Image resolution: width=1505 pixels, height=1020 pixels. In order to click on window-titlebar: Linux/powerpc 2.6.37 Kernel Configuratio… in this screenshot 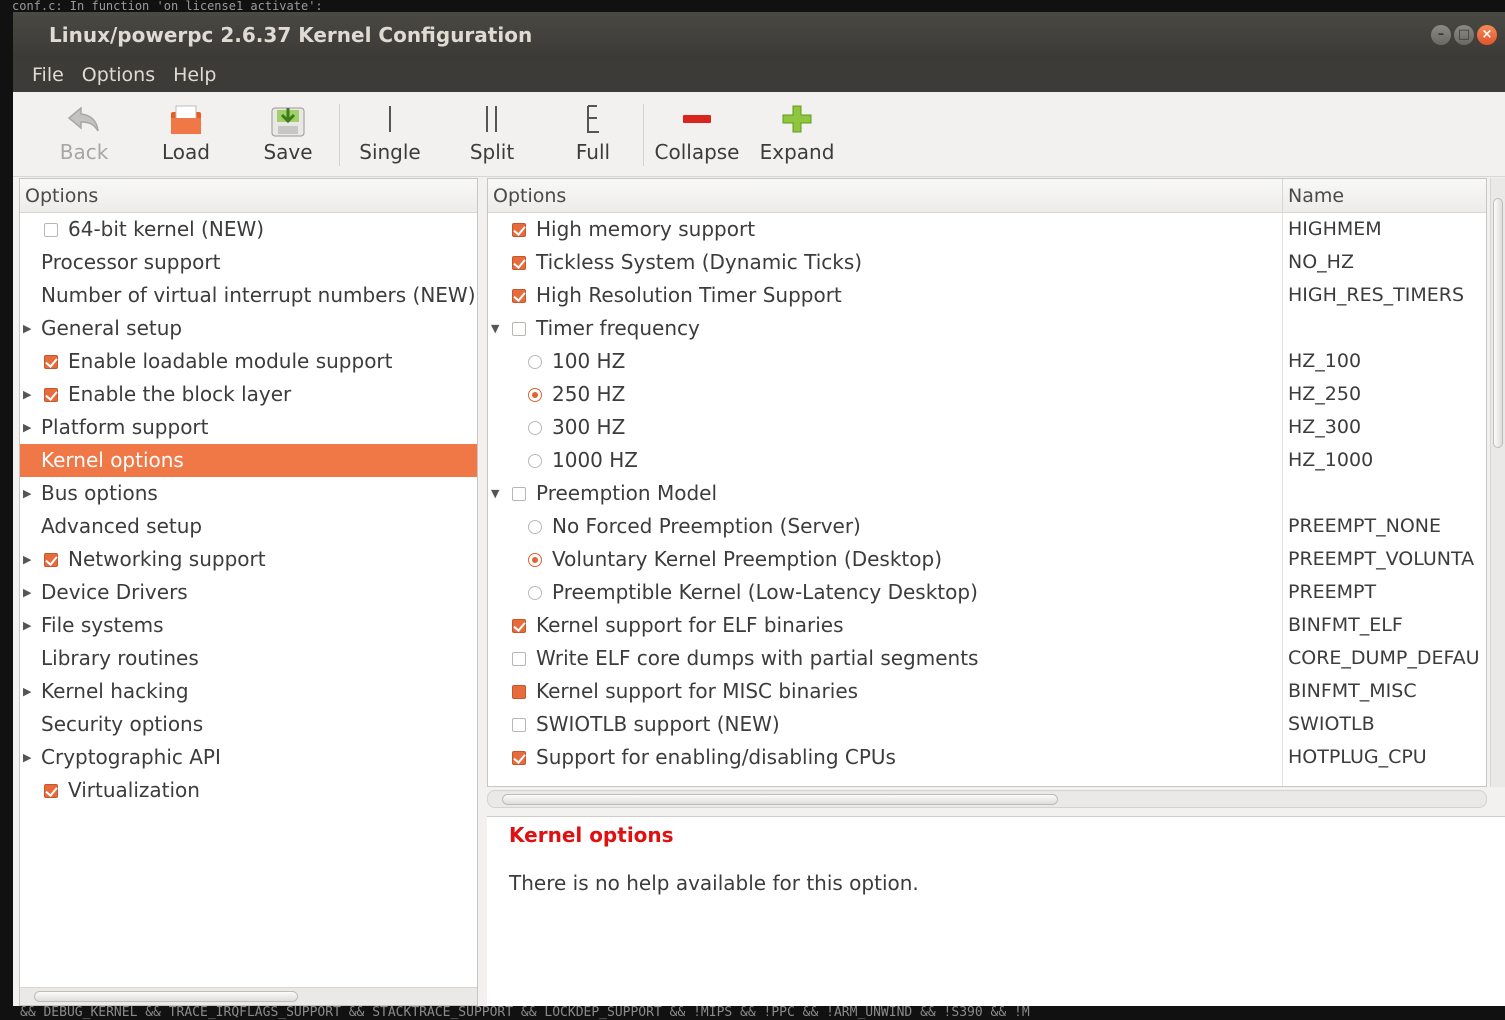, I will do `click(759, 35)`.